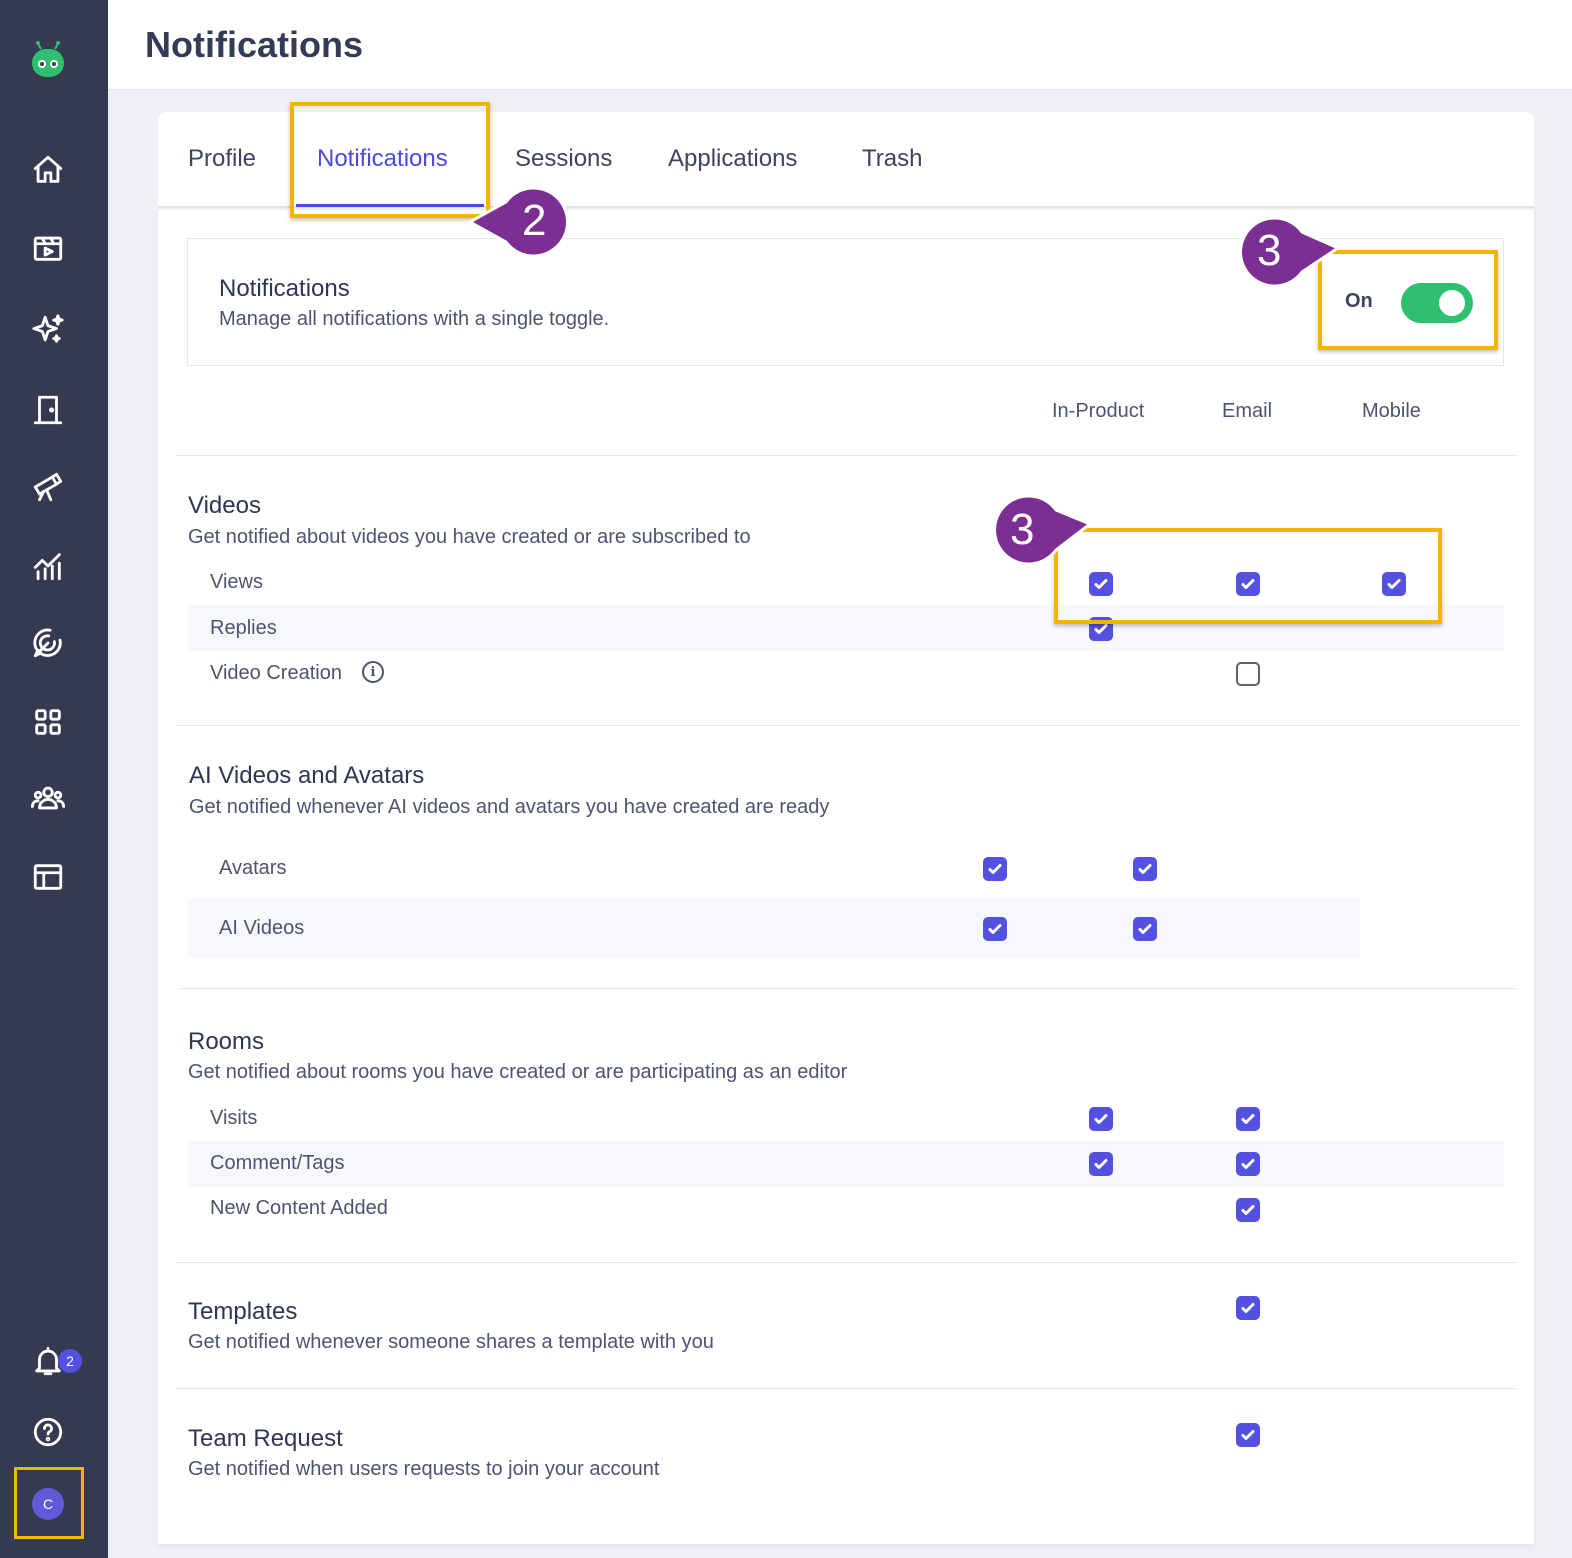  Describe the element at coordinates (48, 330) in the screenshot. I see `sparkles-icon` at that location.